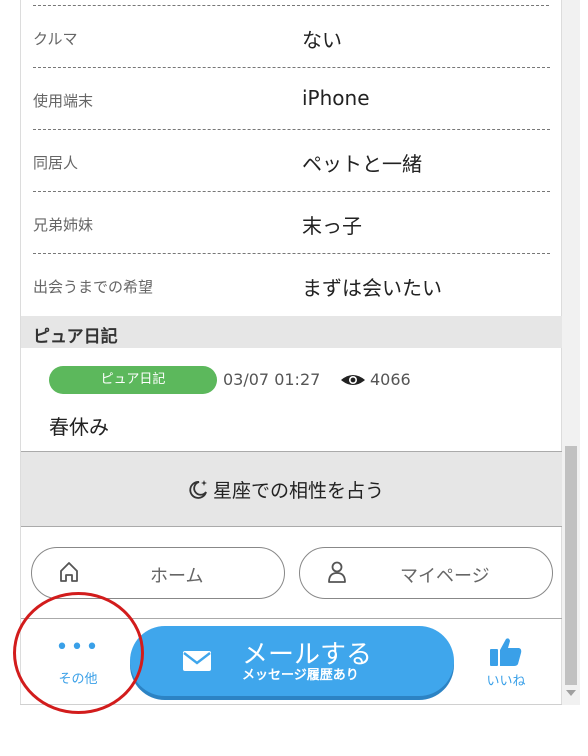  I want to click on mypage-button: マイページ, so click(426, 573).